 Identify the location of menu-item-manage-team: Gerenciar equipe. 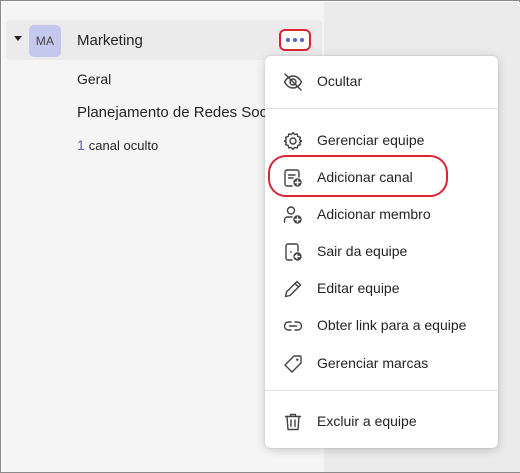
(381, 141).